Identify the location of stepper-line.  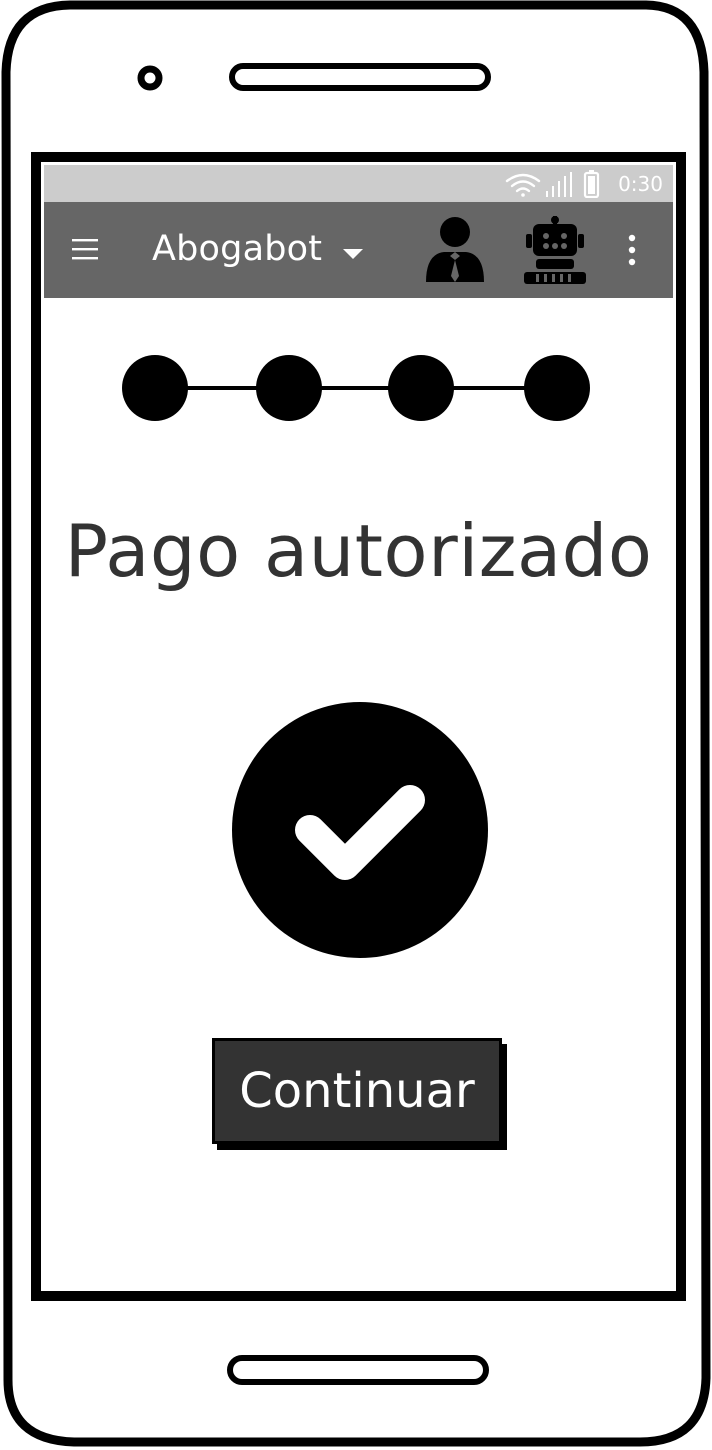
(356, 388).